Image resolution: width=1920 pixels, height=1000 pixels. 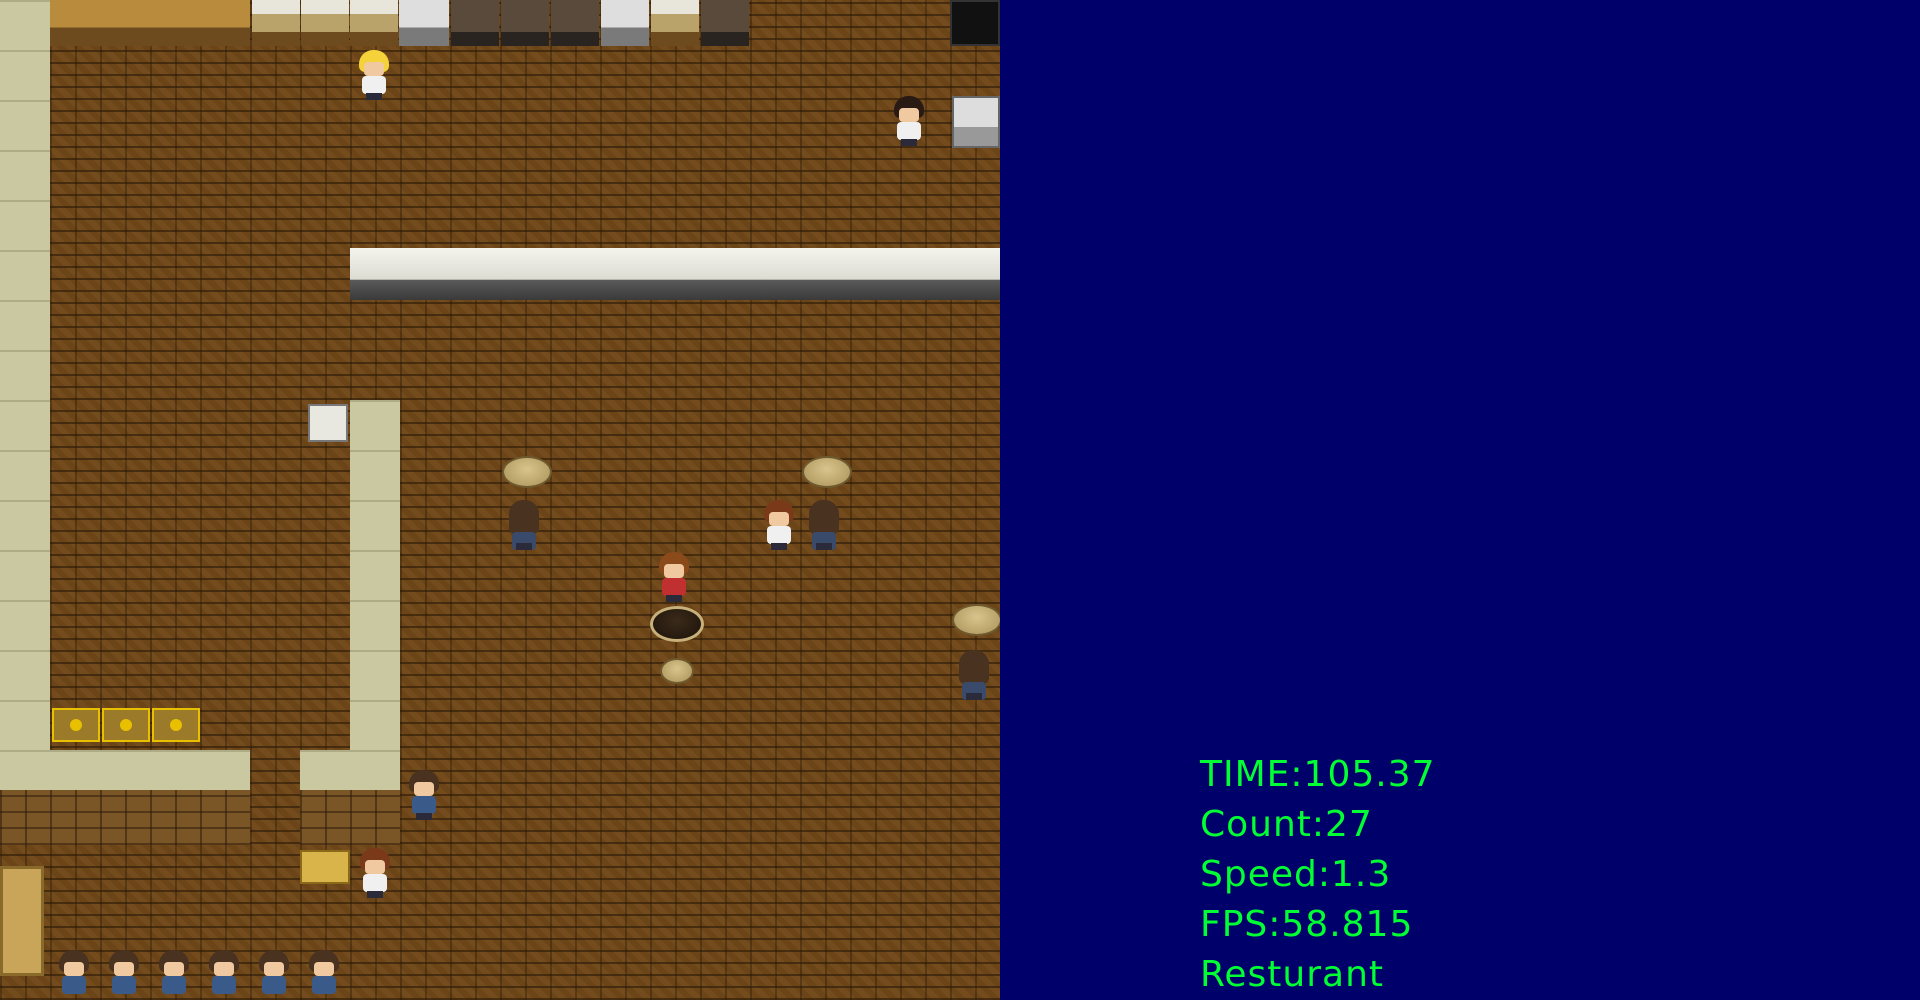 What do you see at coordinates (1296, 874) in the screenshot?
I see `speed-readout: Speed:1.3` at bounding box center [1296, 874].